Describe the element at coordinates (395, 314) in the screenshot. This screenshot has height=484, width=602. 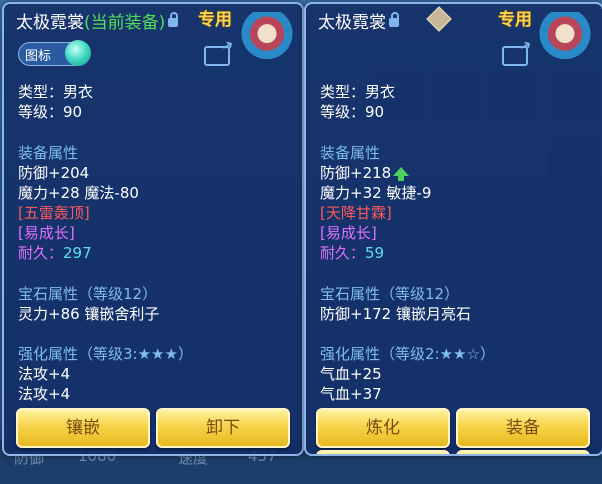
I see `gem-line: 防御+172 镶嵌月亮石` at that location.